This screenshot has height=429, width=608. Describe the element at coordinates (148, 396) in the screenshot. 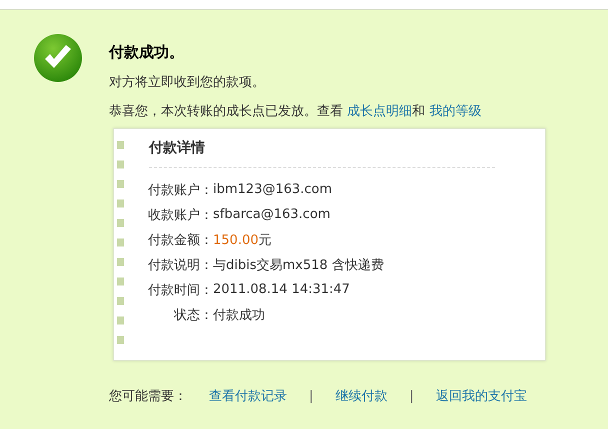

I see `suggestions-label: 您可能需要：` at that location.